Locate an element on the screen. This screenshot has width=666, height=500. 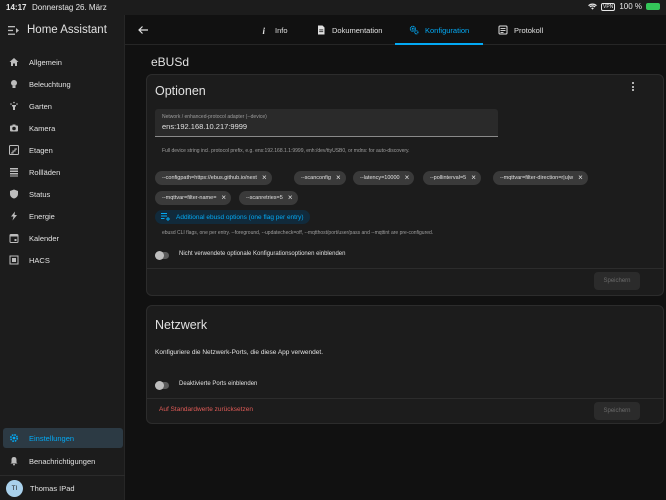
sidebar-item-label: Einstellungen is located at coordinates (52, 438).